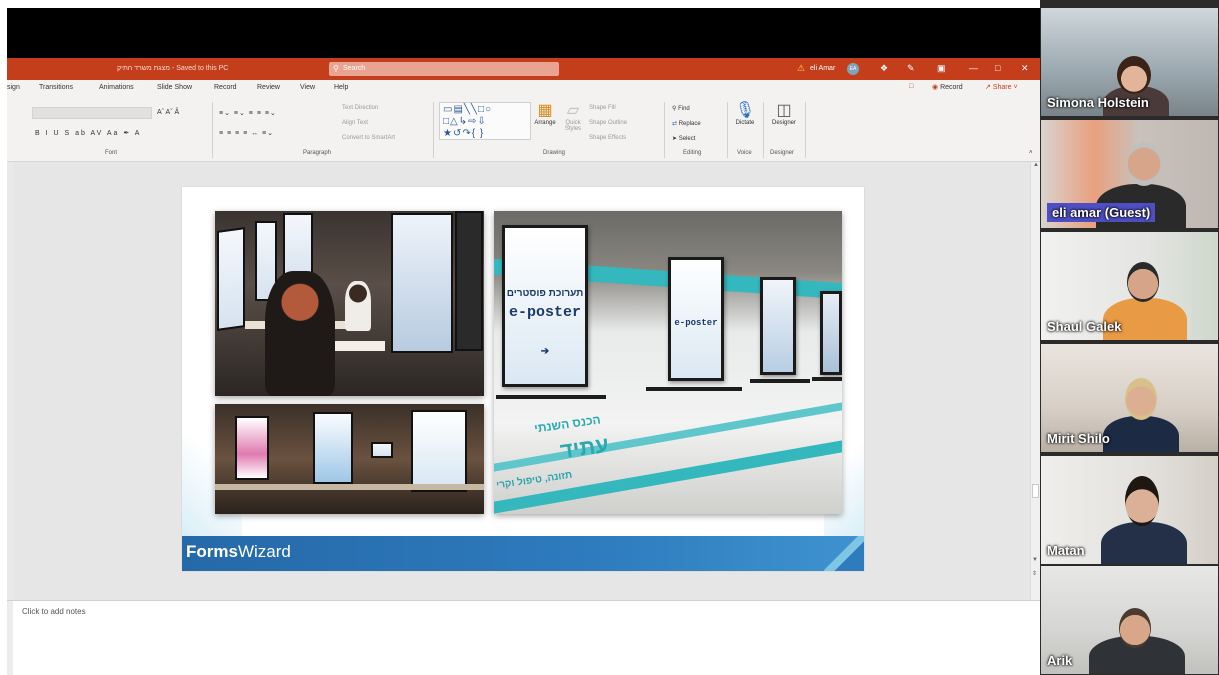  What do you see at coordinates (248, 113) in the screenshot?
I see `list-buttons: ≡⌄ ≡⌄ ≡ ≡ ≡⌄` at bounding box center [248, 113].